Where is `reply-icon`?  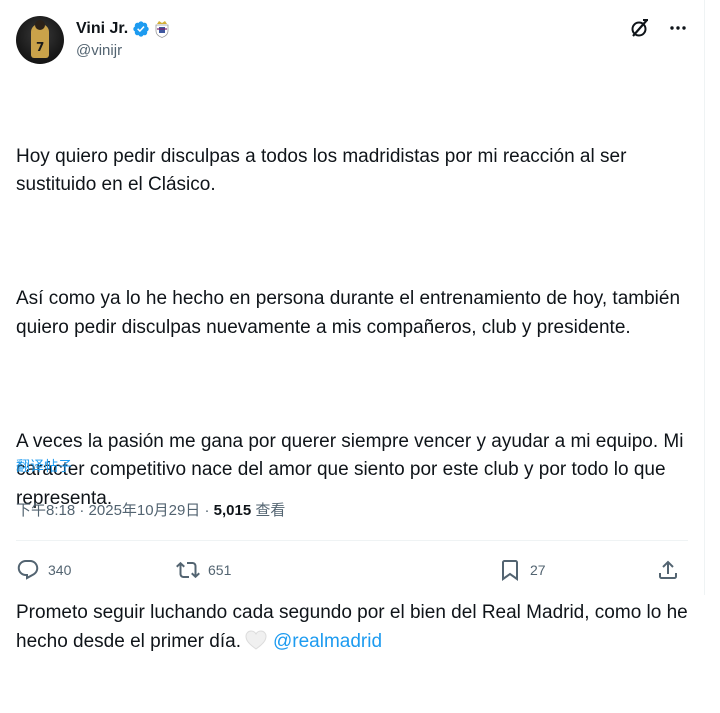
reply-icon is located at coordinates (28, 570).